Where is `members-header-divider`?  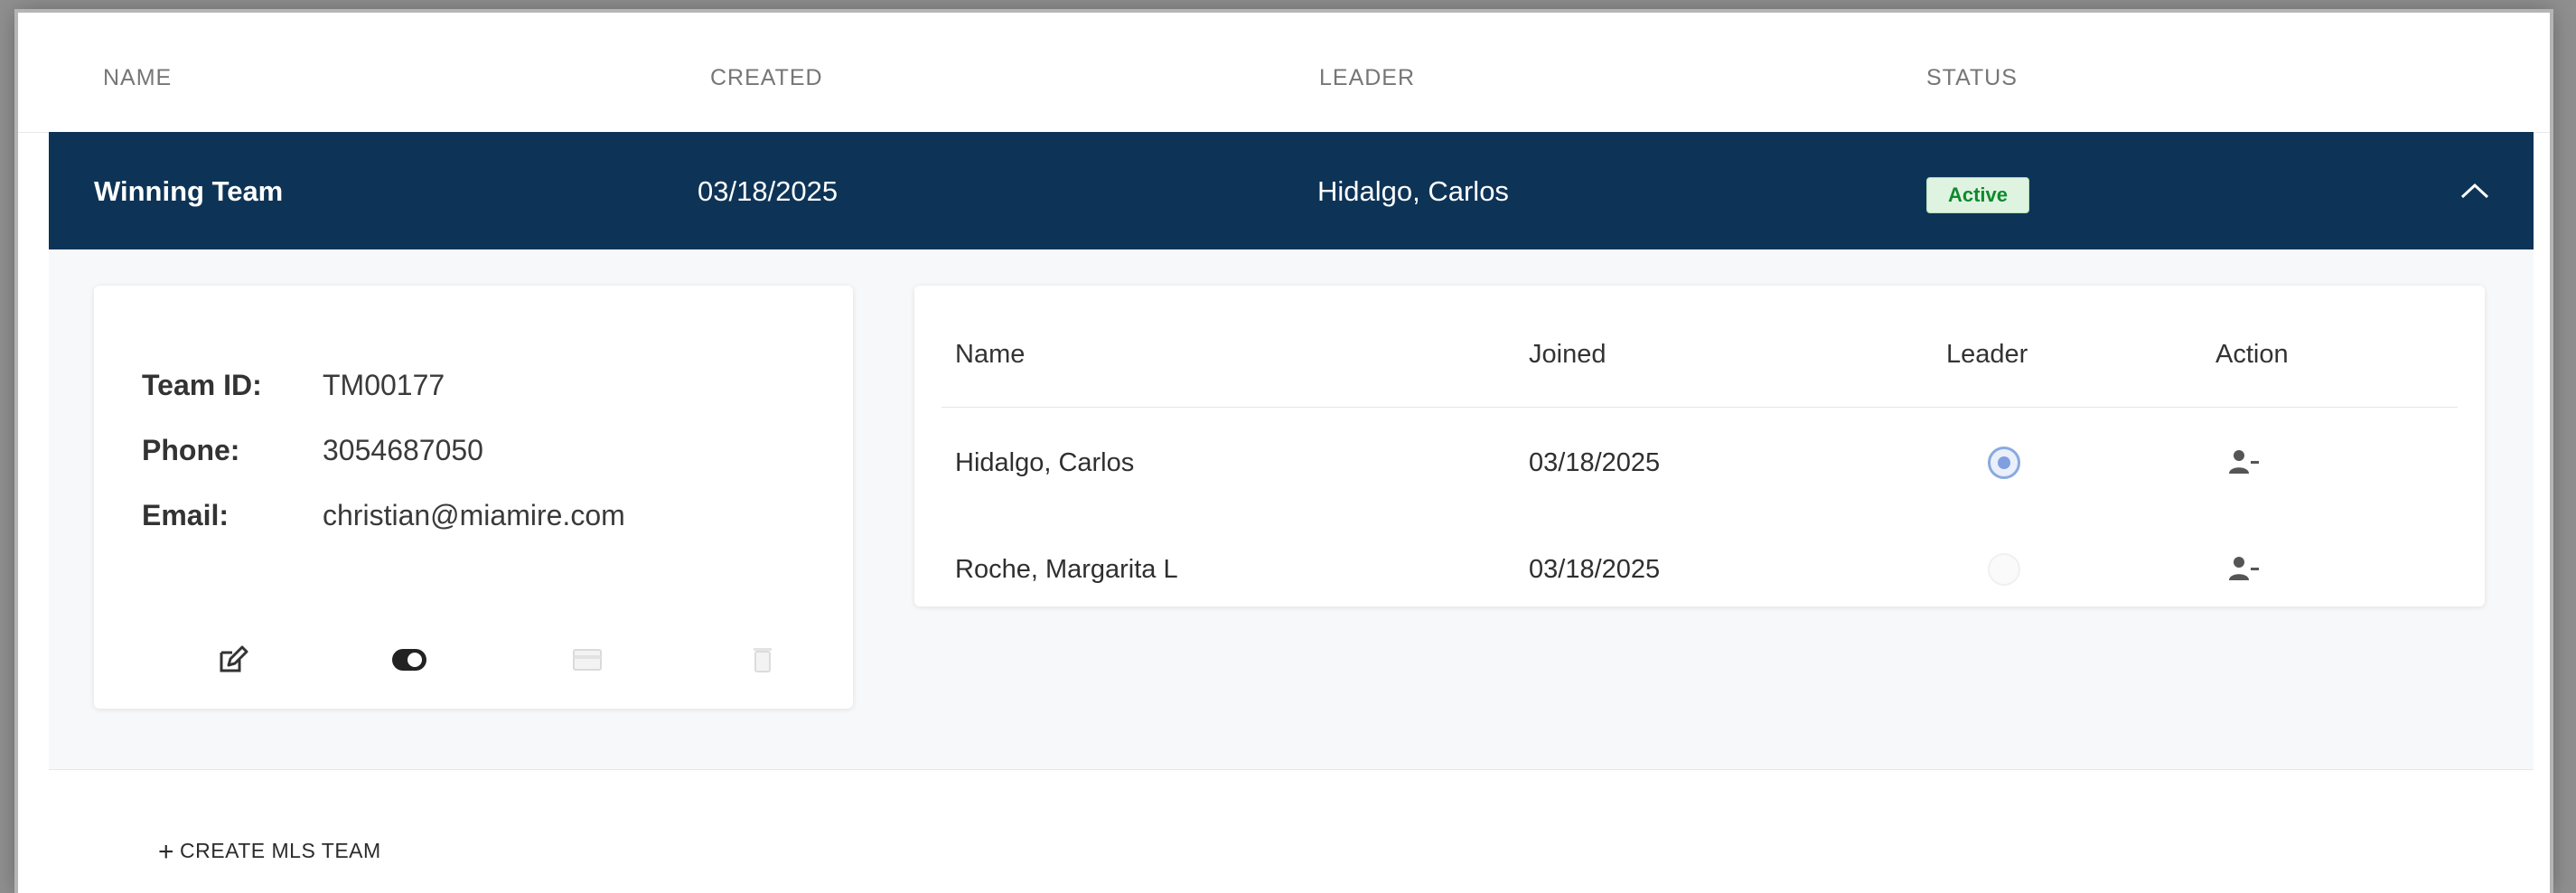 members-header-divider is located at coordinates (1699, 408).